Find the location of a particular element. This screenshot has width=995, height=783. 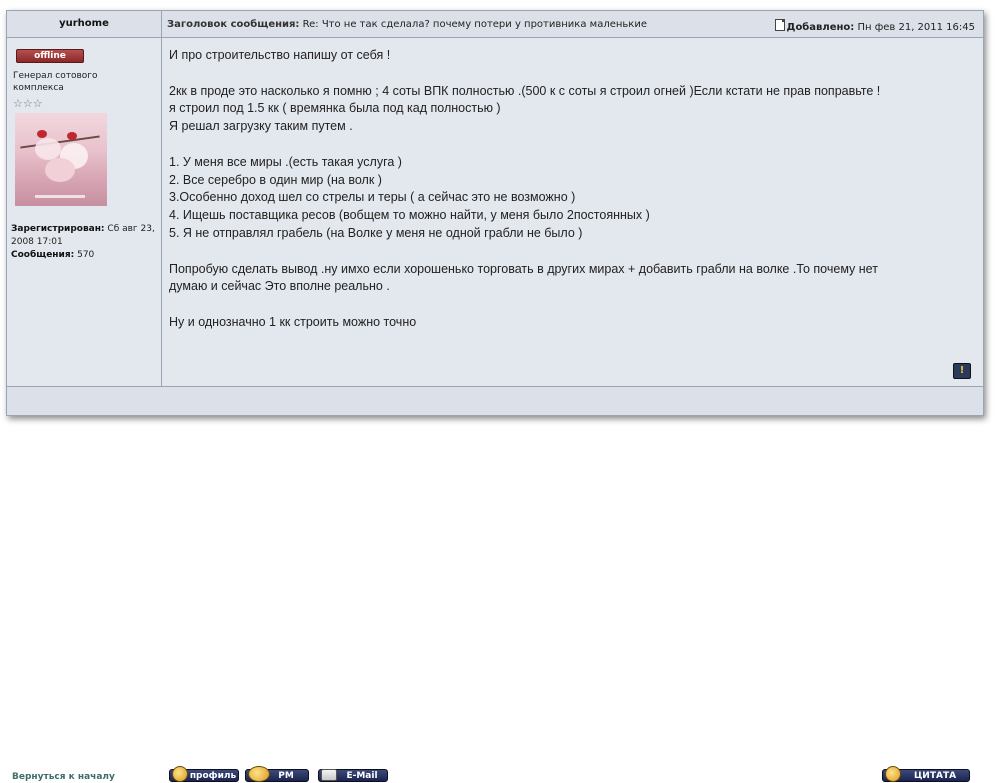

email-button-label: E-Mail is located at coordinates (362, 776).